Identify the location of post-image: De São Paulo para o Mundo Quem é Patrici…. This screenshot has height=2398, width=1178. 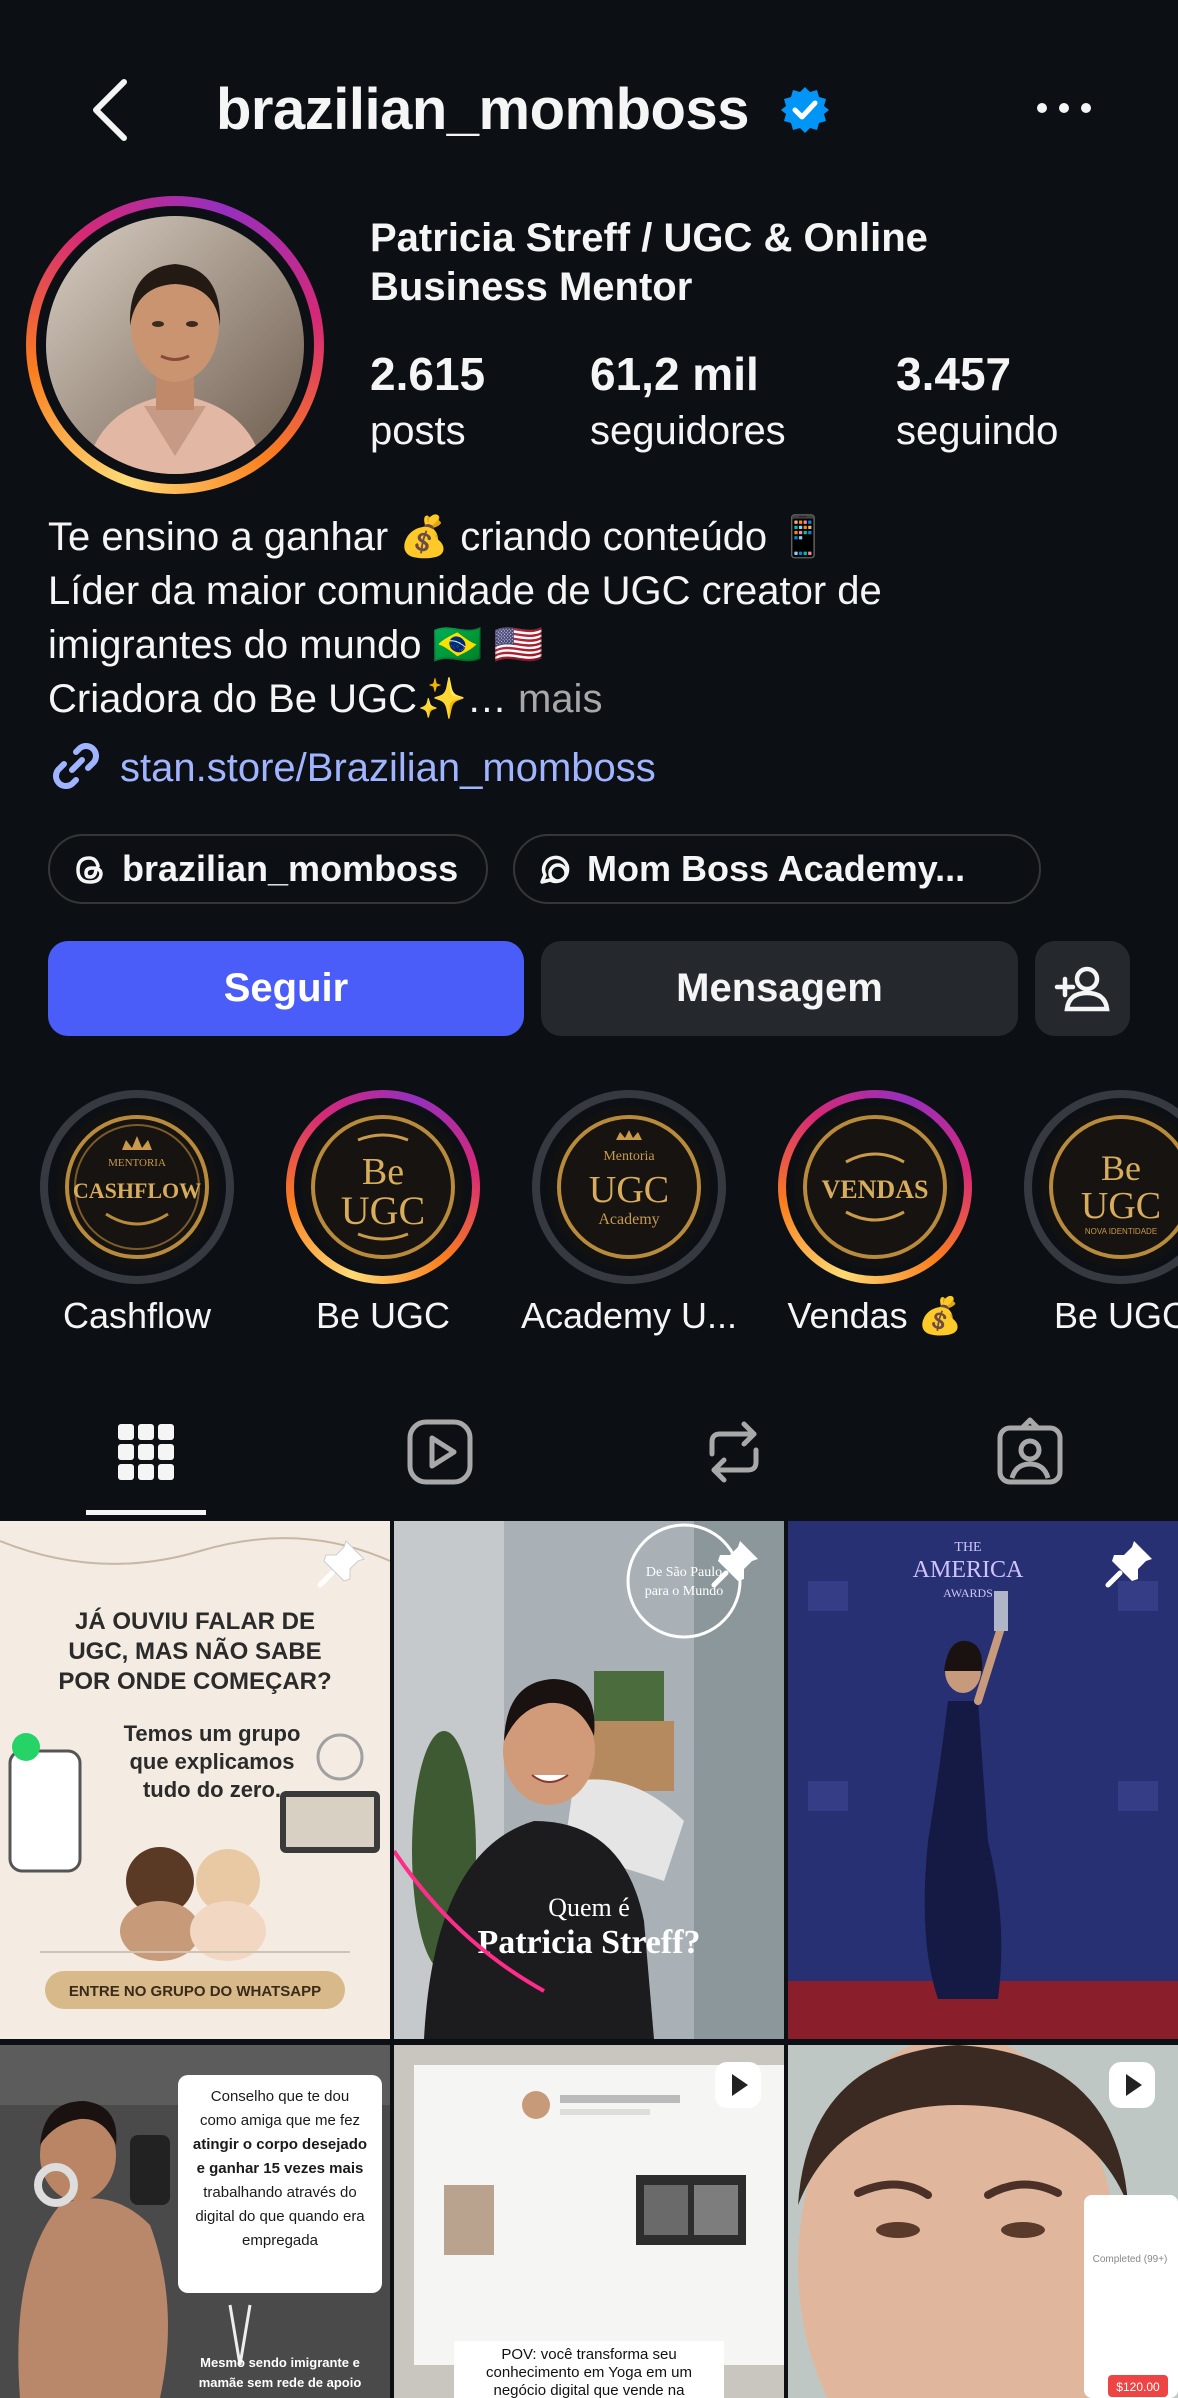
(589, 1780).